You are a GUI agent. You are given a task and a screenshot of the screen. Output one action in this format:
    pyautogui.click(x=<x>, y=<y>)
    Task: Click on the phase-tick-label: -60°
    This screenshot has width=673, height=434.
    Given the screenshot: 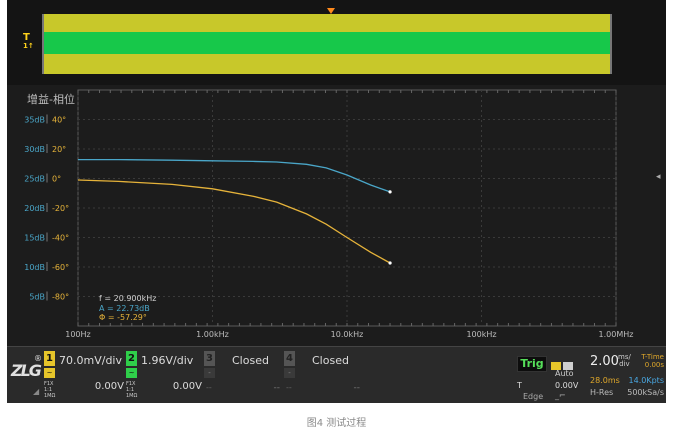 What is the action you would take?
    pyautogui.click(x=60, y=267)
    